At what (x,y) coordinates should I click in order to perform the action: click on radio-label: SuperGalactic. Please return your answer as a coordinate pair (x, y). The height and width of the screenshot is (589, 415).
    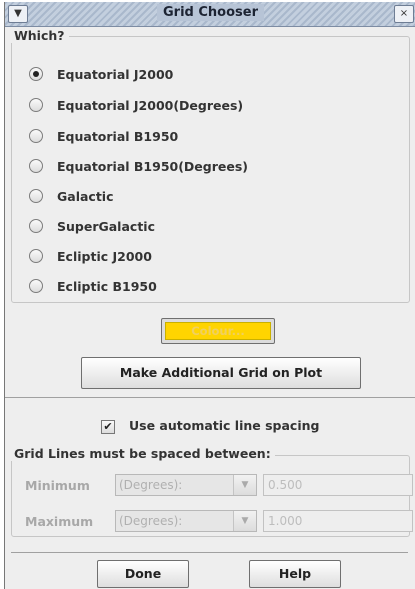
    Looking at the image, I should click on (106, 226).